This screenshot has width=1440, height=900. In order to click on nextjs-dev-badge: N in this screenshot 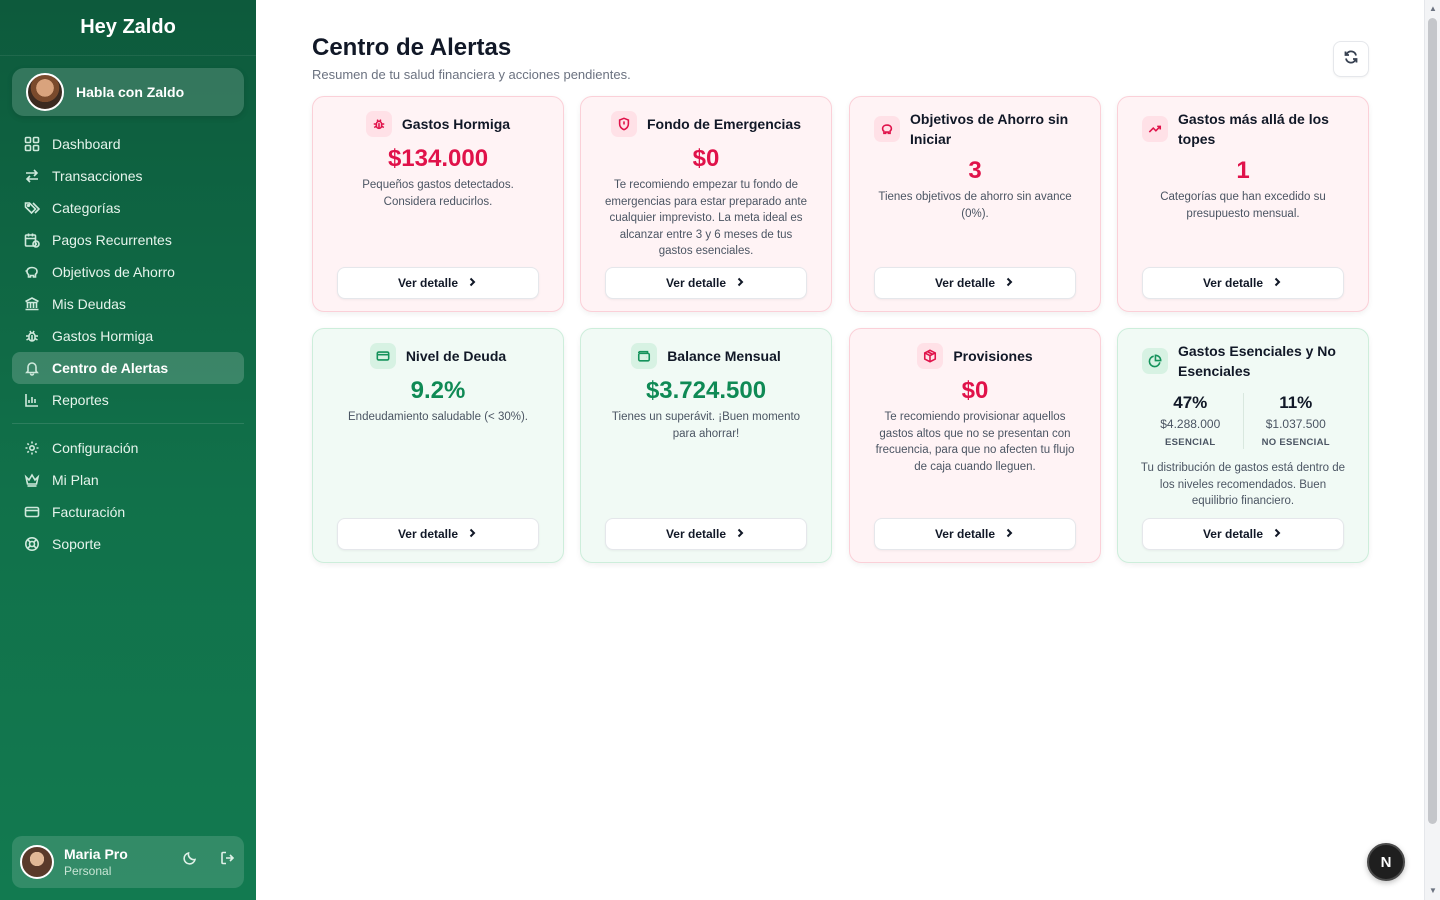, I will do `click(1386, 862)`.